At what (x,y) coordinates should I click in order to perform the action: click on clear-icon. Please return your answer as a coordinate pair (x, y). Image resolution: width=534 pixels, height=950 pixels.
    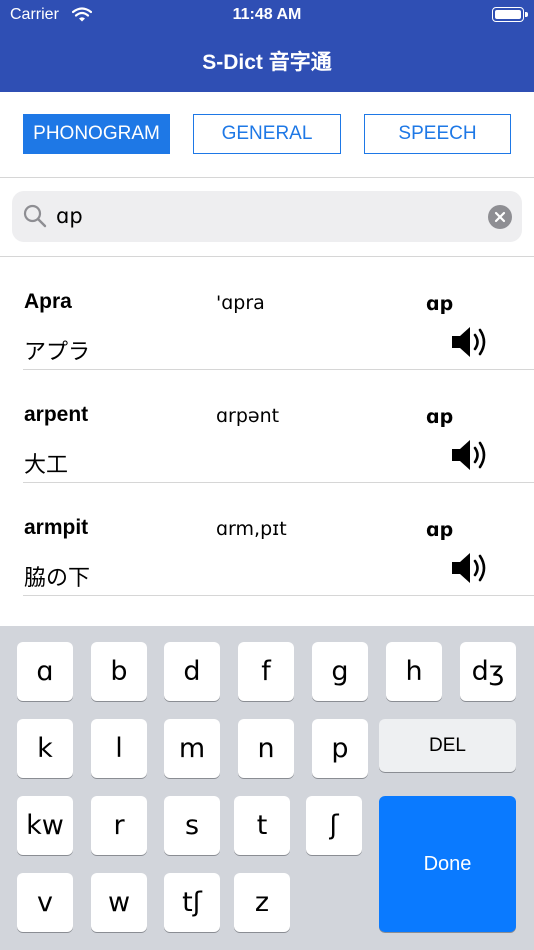
    Looking at the image, I should click on (500, 217).